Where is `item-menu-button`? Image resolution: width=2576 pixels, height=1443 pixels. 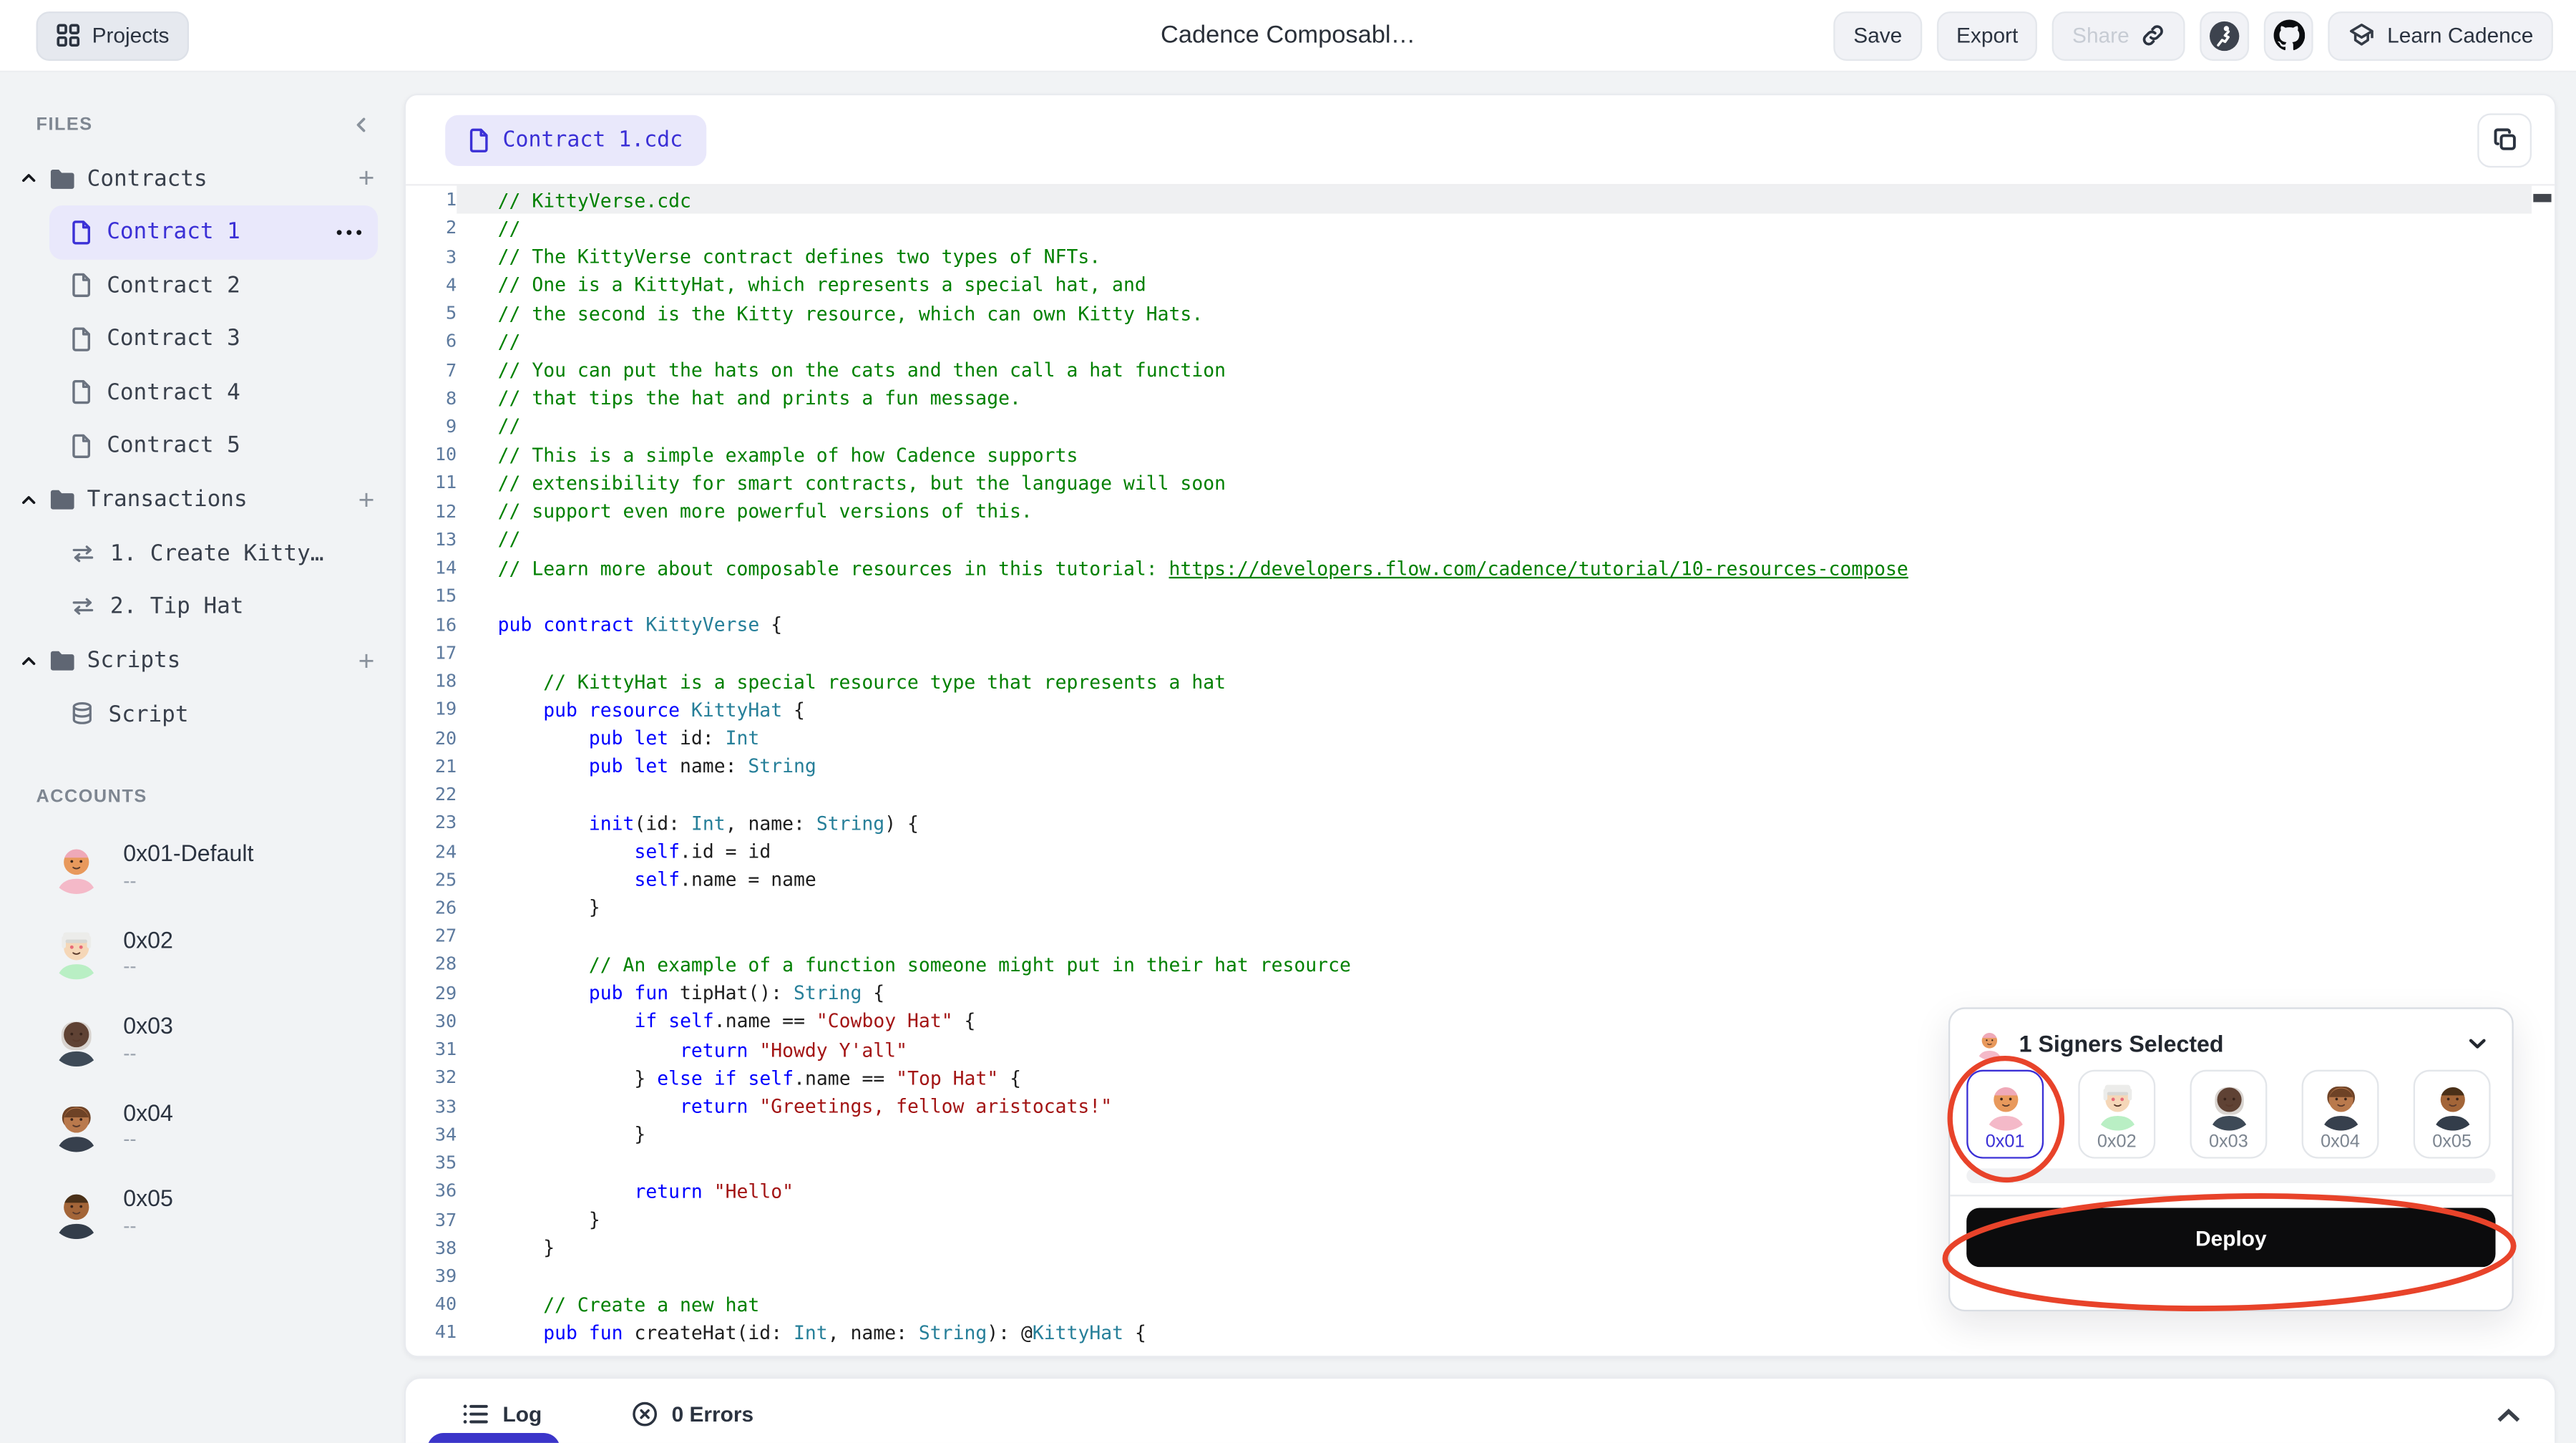 item-menu-button is located at coordinates (349, 232).